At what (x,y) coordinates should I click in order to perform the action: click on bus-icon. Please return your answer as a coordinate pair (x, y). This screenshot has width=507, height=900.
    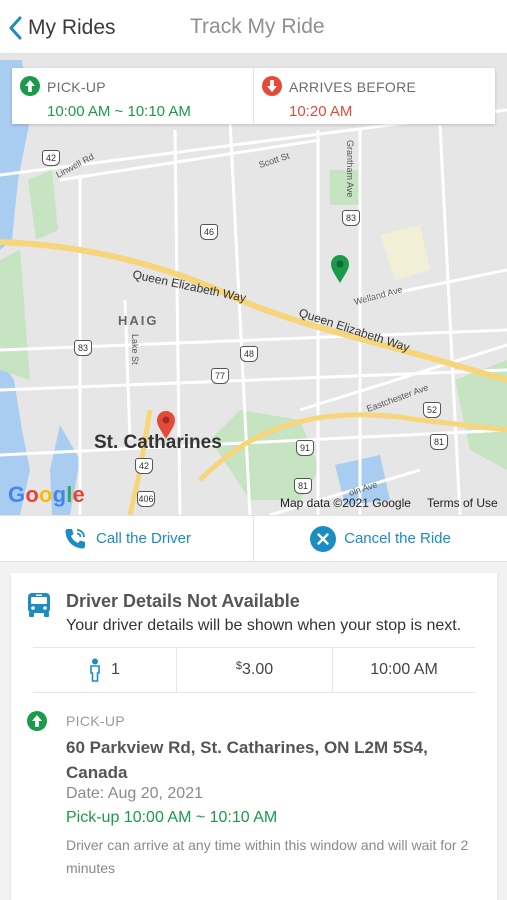
    Looking at the image, I should click on (39, 605).